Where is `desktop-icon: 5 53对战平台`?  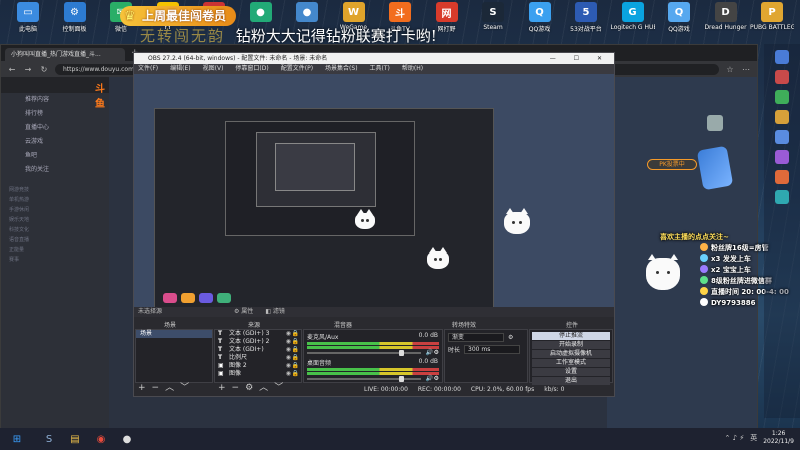 desktop-icon: 5 53对战平台 is located at coordinates (586, 17).